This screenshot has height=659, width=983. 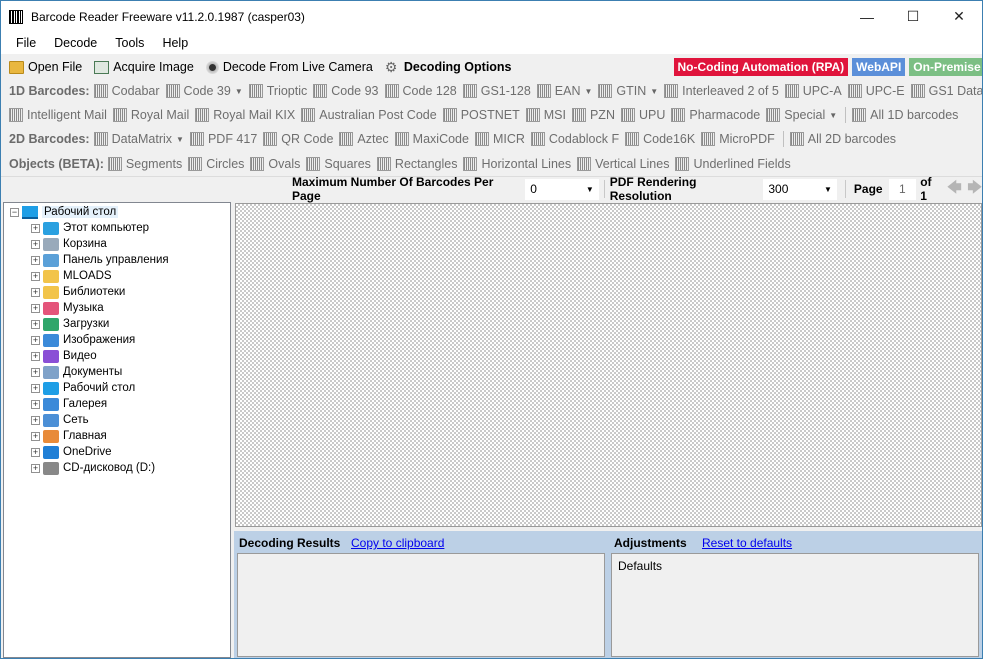 I want to click on barcode-toggle-upc-e: UPC-E, so click(x=876, y=91).